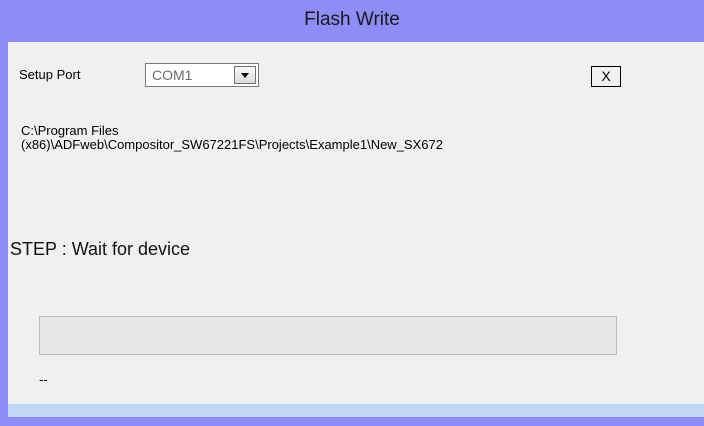  I want to click on close-button: X, so click(606, 76).